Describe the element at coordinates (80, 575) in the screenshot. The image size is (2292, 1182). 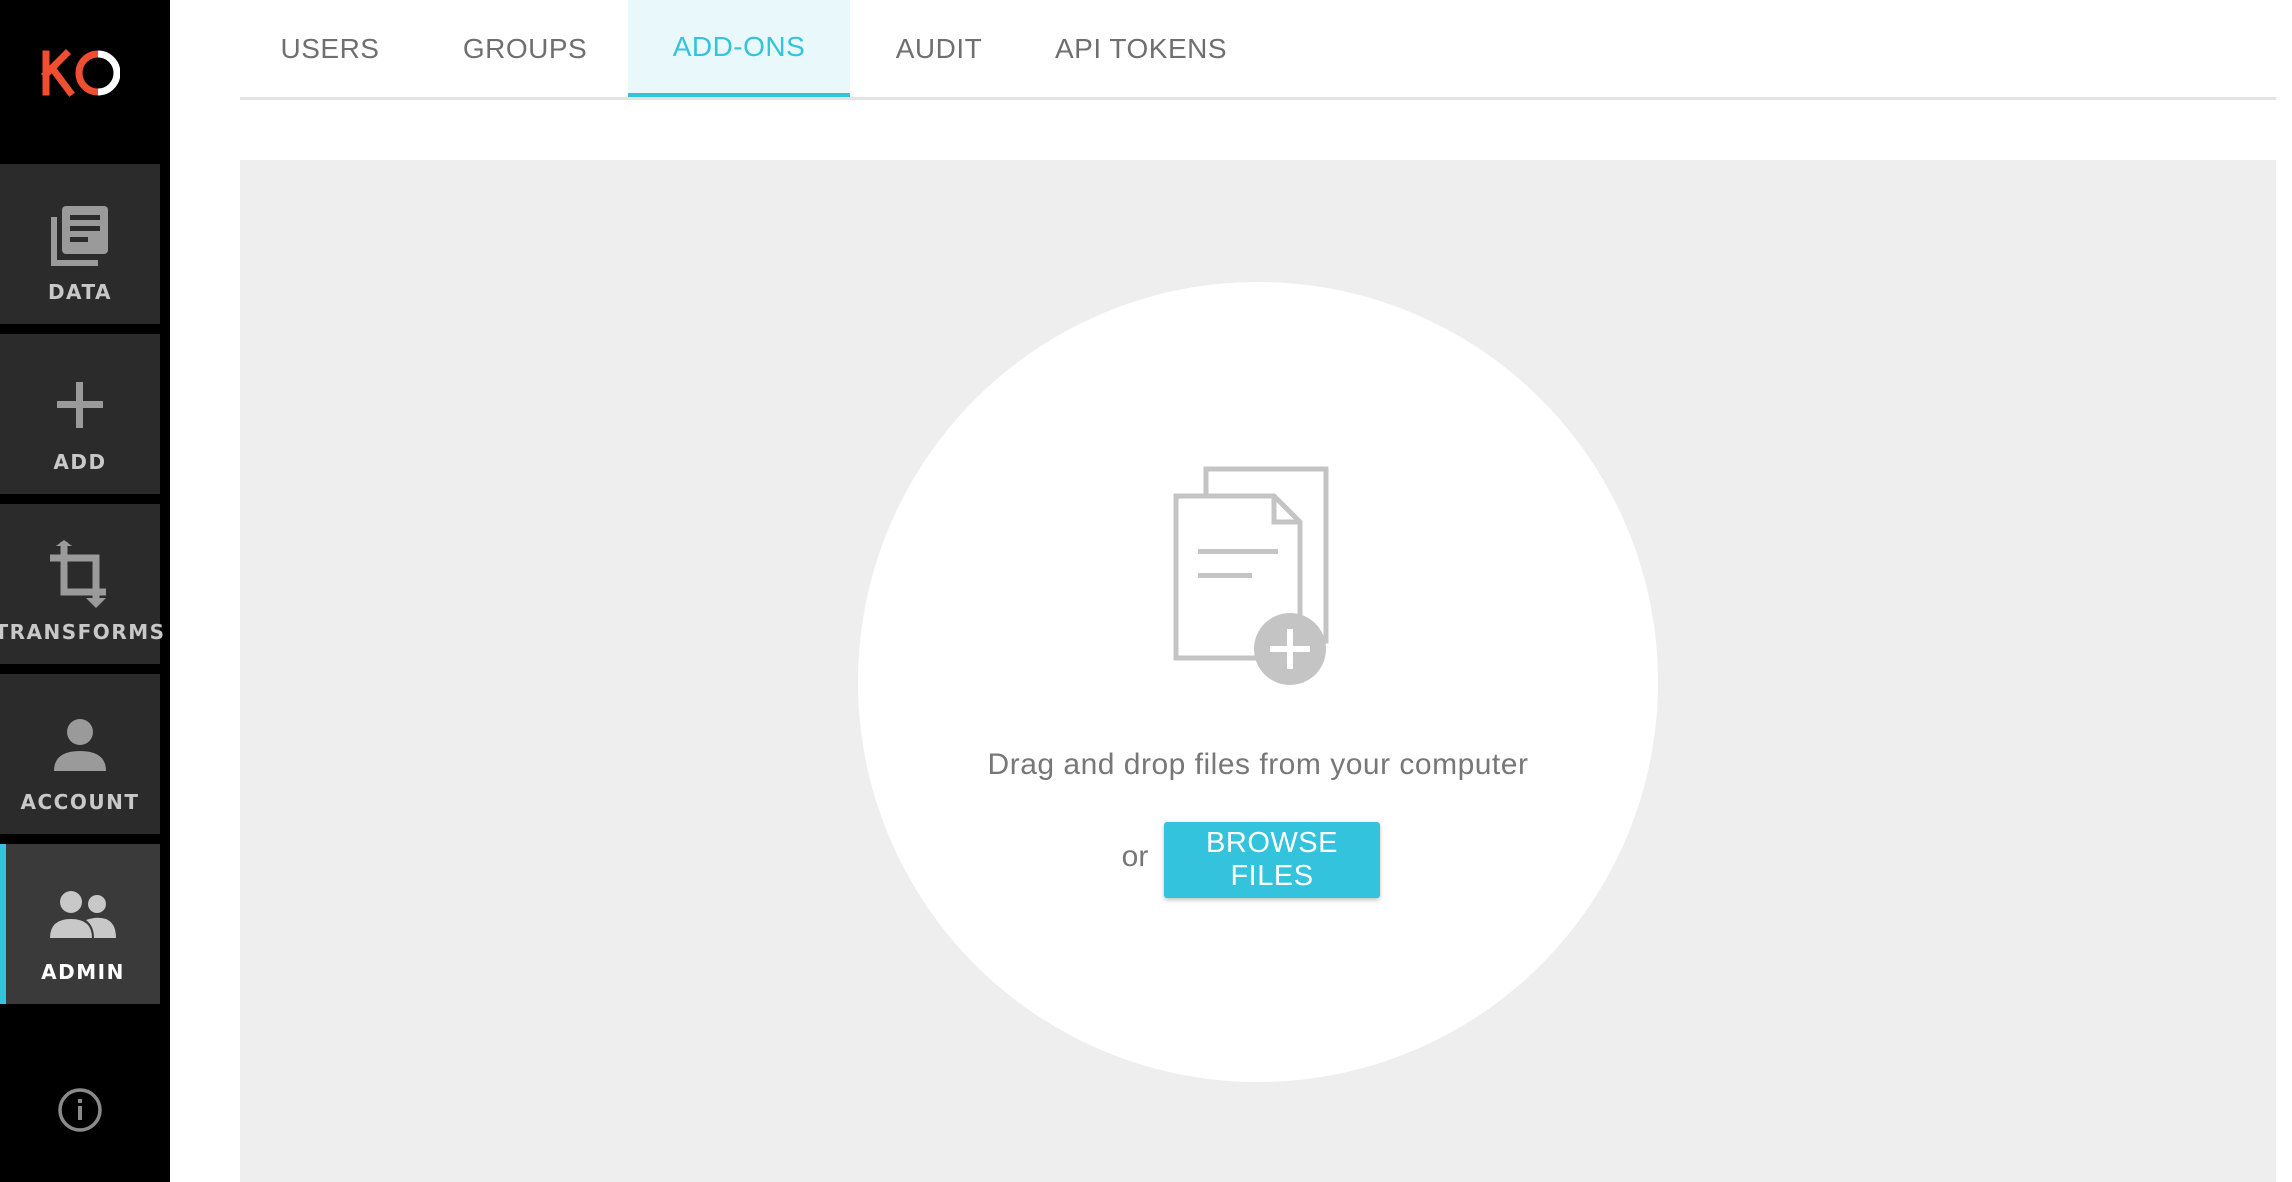
I see `crop-icon` at that location.